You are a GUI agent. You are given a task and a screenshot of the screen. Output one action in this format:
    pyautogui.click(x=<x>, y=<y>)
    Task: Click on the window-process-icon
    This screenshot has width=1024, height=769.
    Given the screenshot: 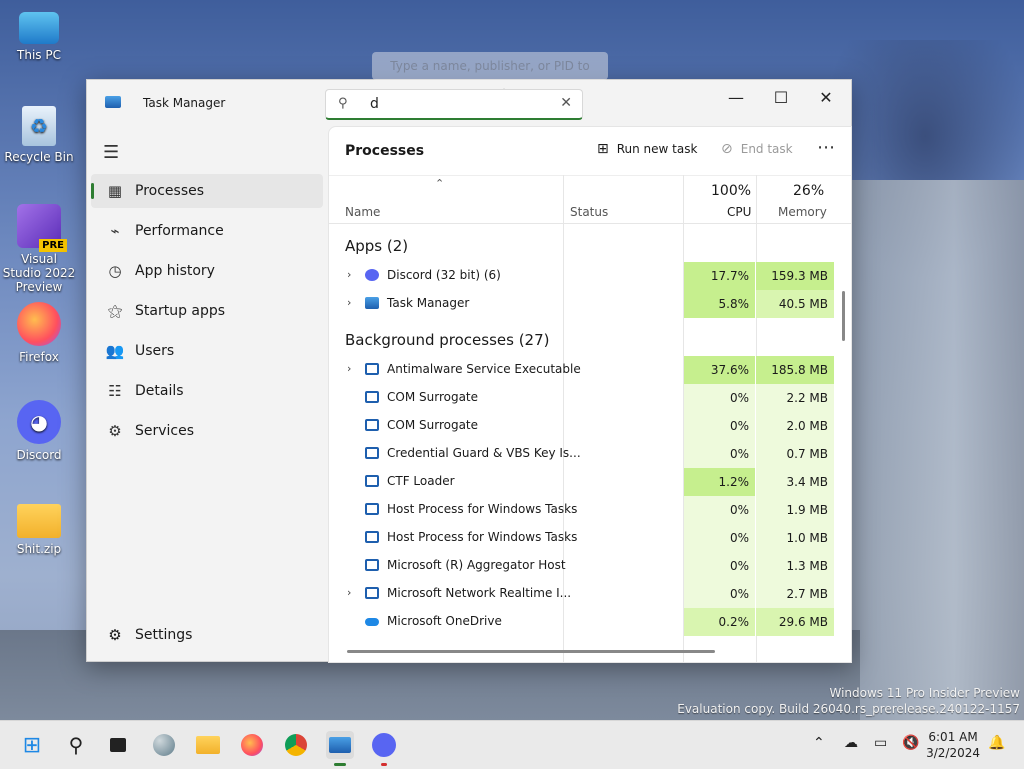 What is the action you would take?
    pyautogui.click(x=372, y=565)
    